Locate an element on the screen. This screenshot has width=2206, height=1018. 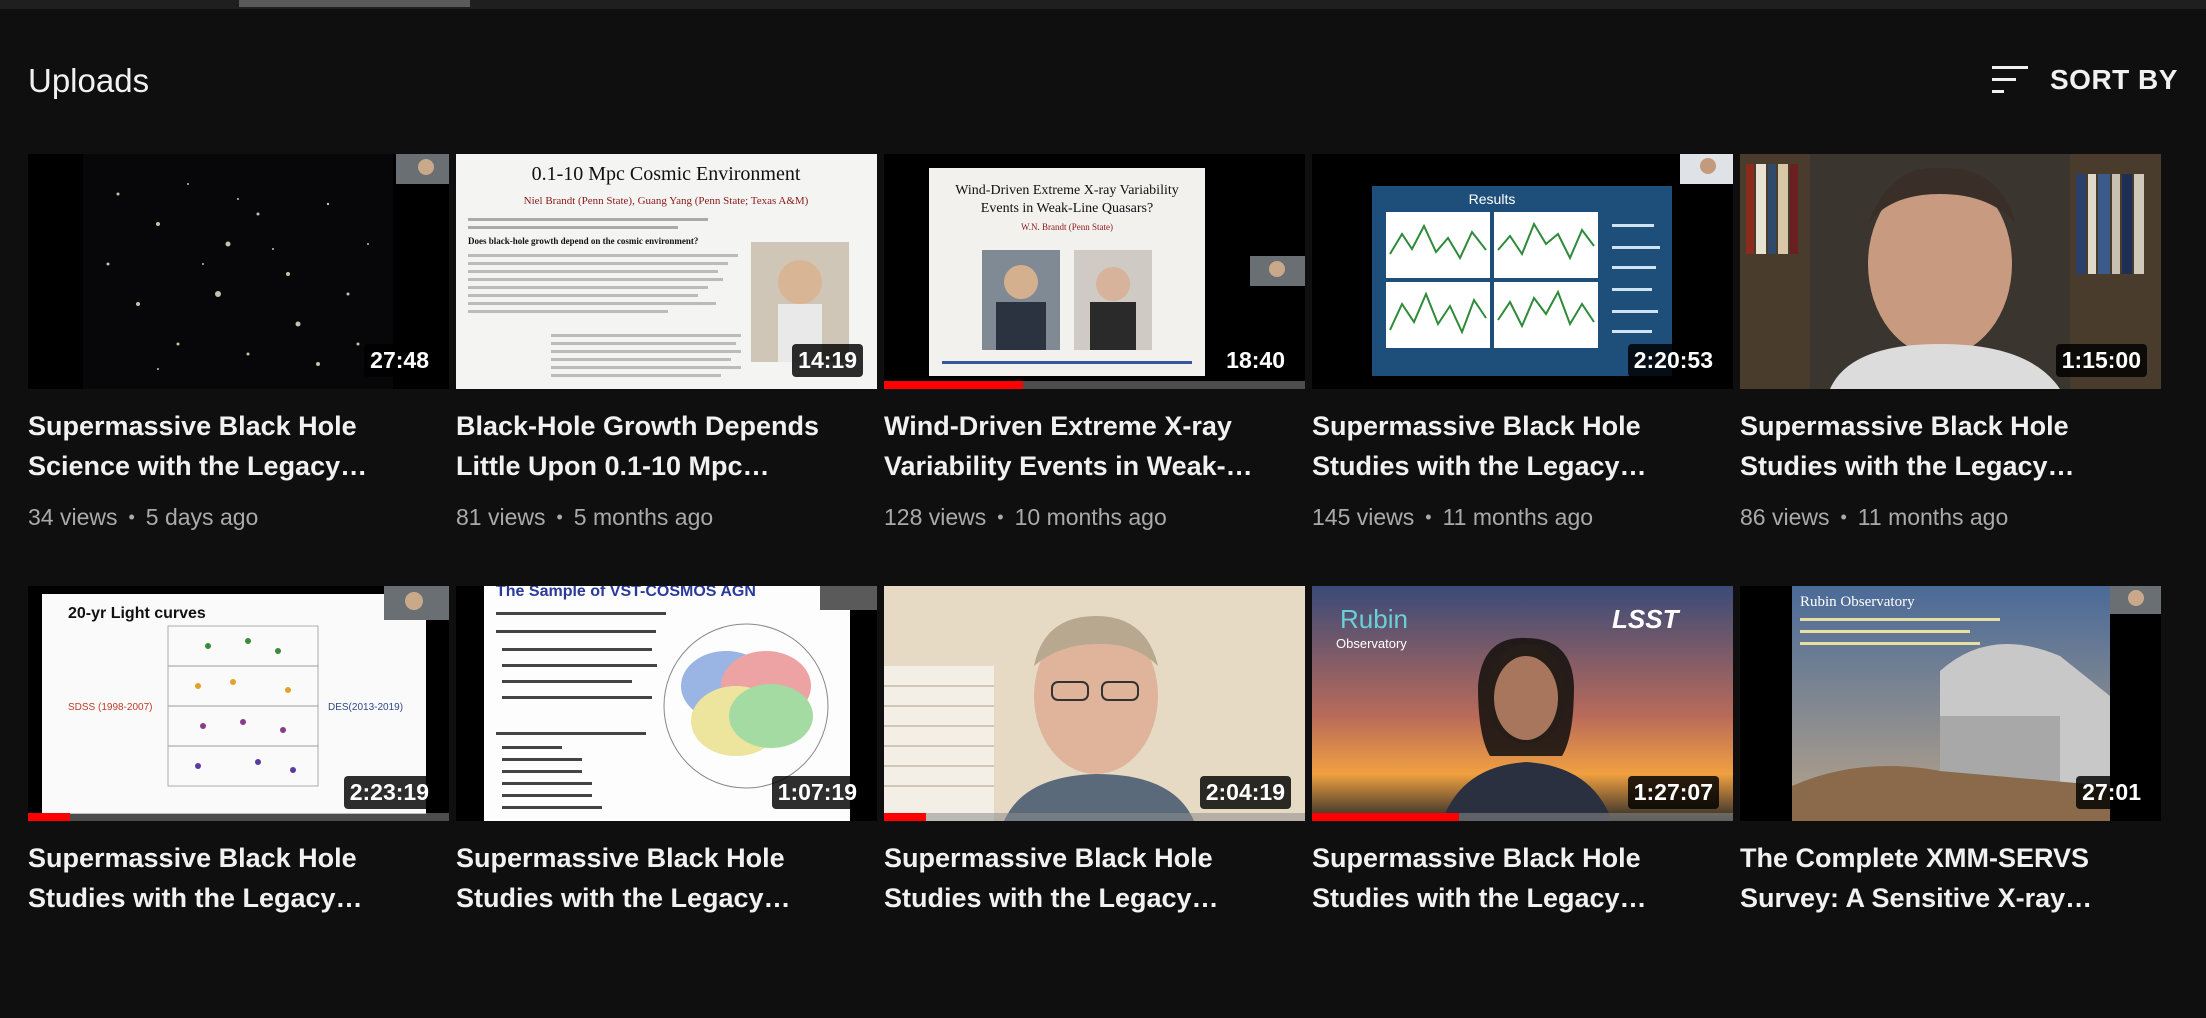
video-thumbnail: 27:48 is located at coordinates (238, 271).